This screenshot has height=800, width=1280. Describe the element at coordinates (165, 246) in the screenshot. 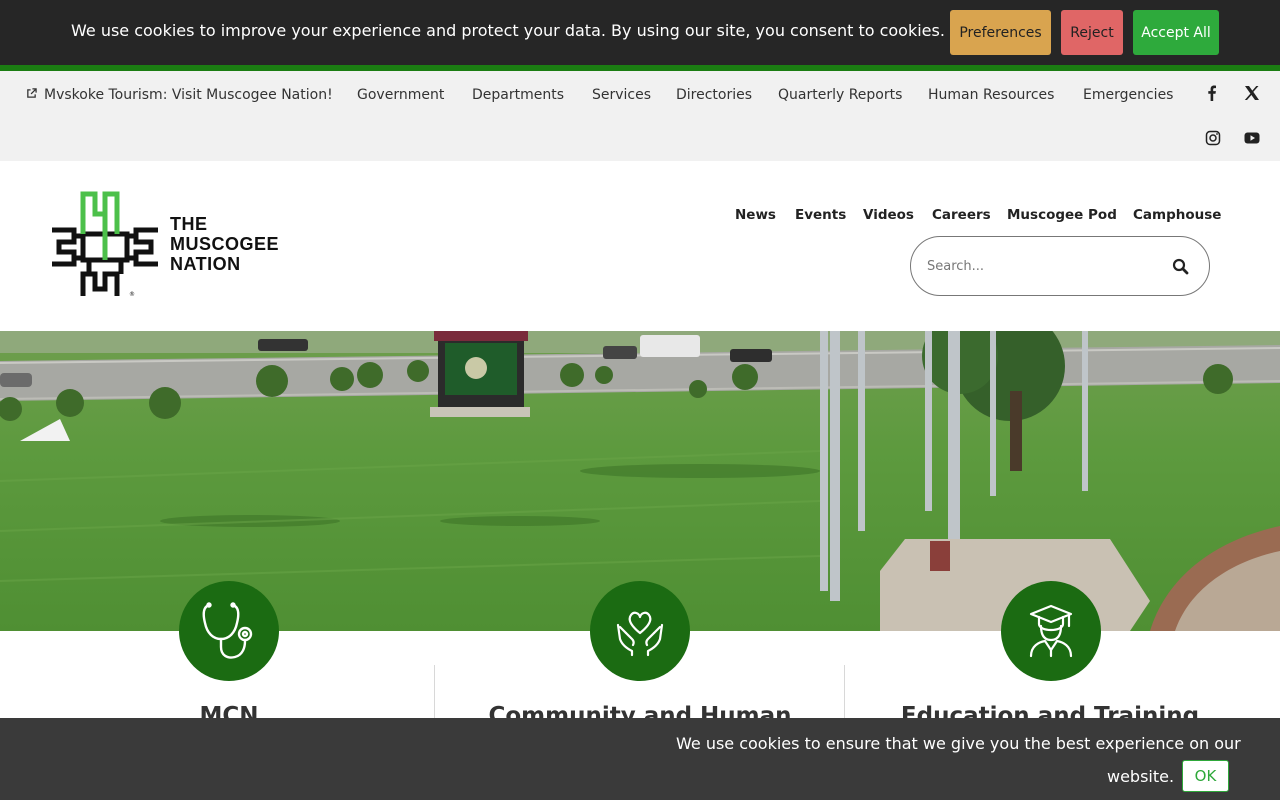

I see `muscogee-nation-logo: ® THE MUSCOGEE NATION` at that location.